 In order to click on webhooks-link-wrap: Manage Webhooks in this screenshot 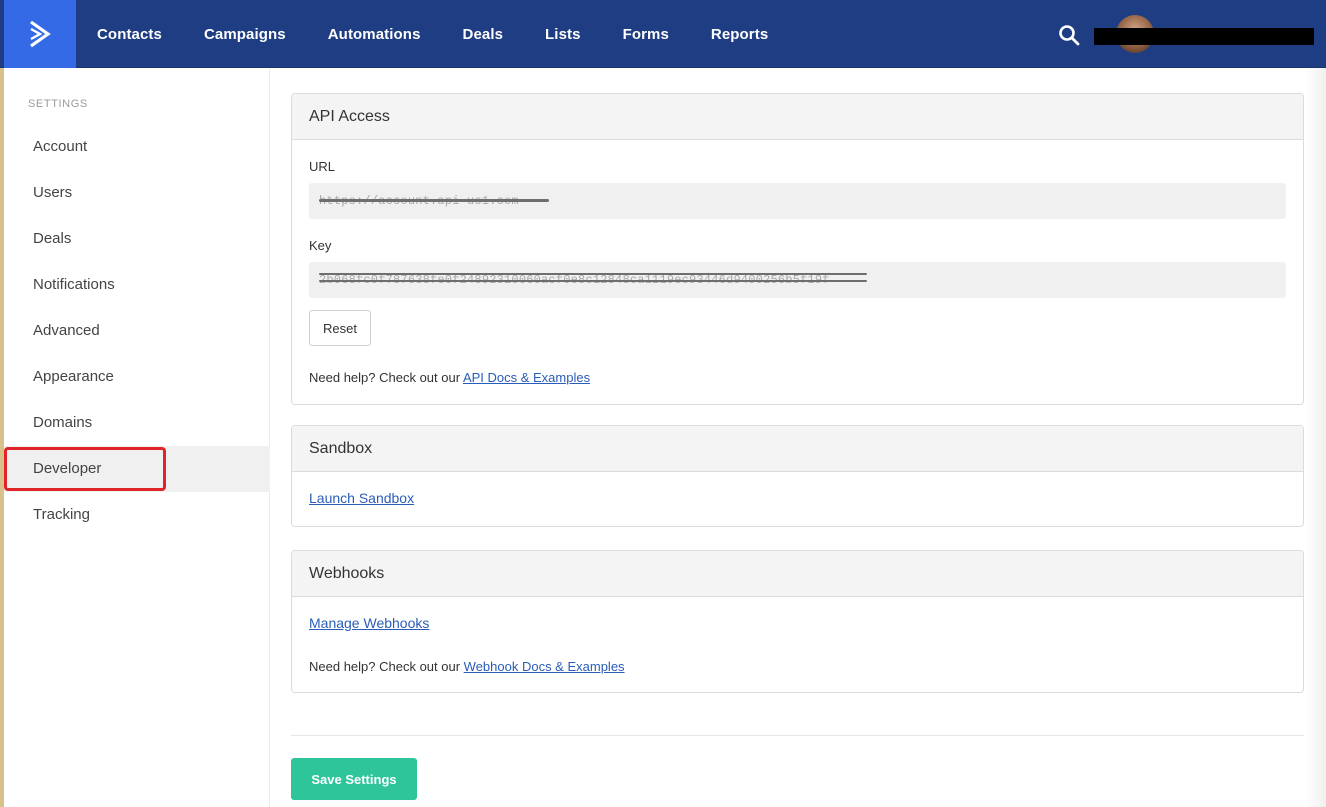, I will do `click(369, 623)`.